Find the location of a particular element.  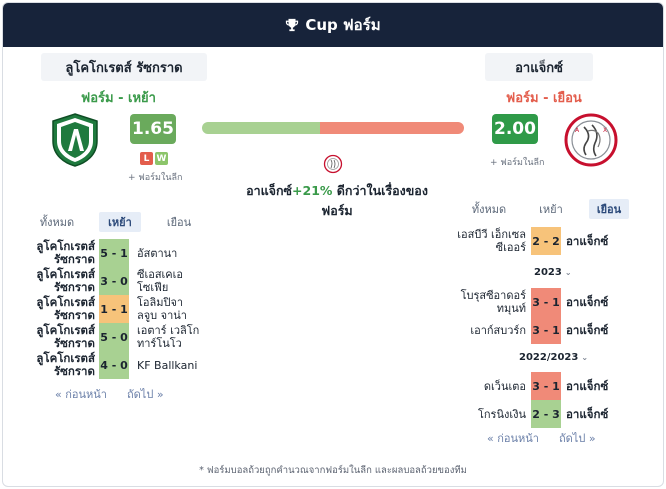

card-header: Cup ฟอร์ม is located at coordinates (333, 25).